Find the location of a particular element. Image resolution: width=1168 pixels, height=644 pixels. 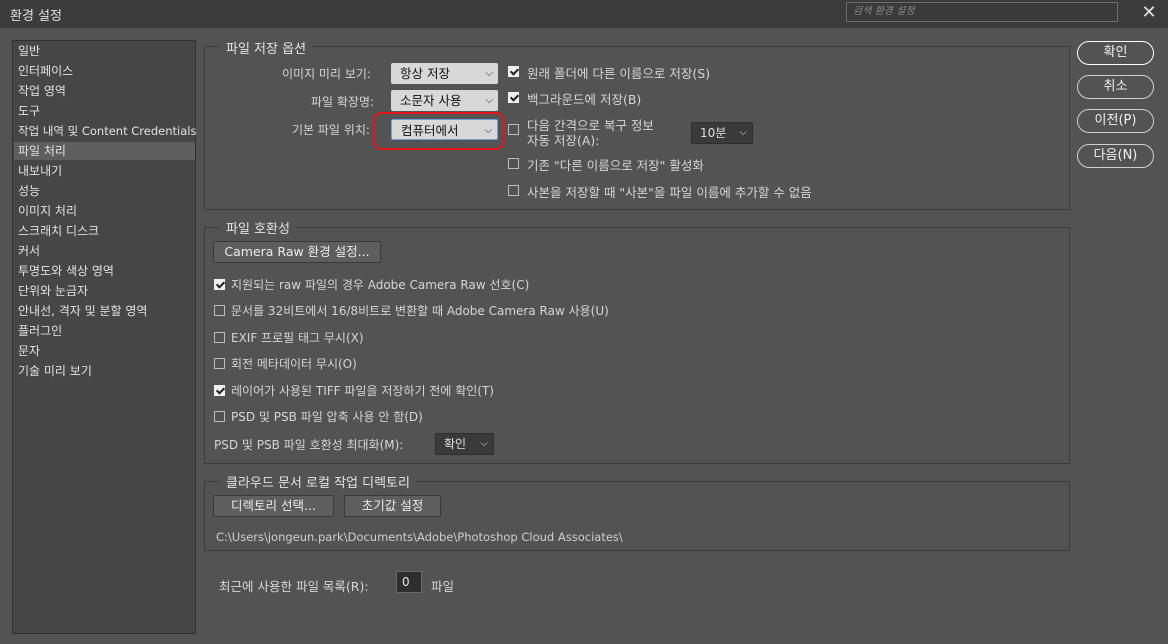

sidebar-item: 안내선, 격자 및 분할 영역 is located at coordinates (82, 311).